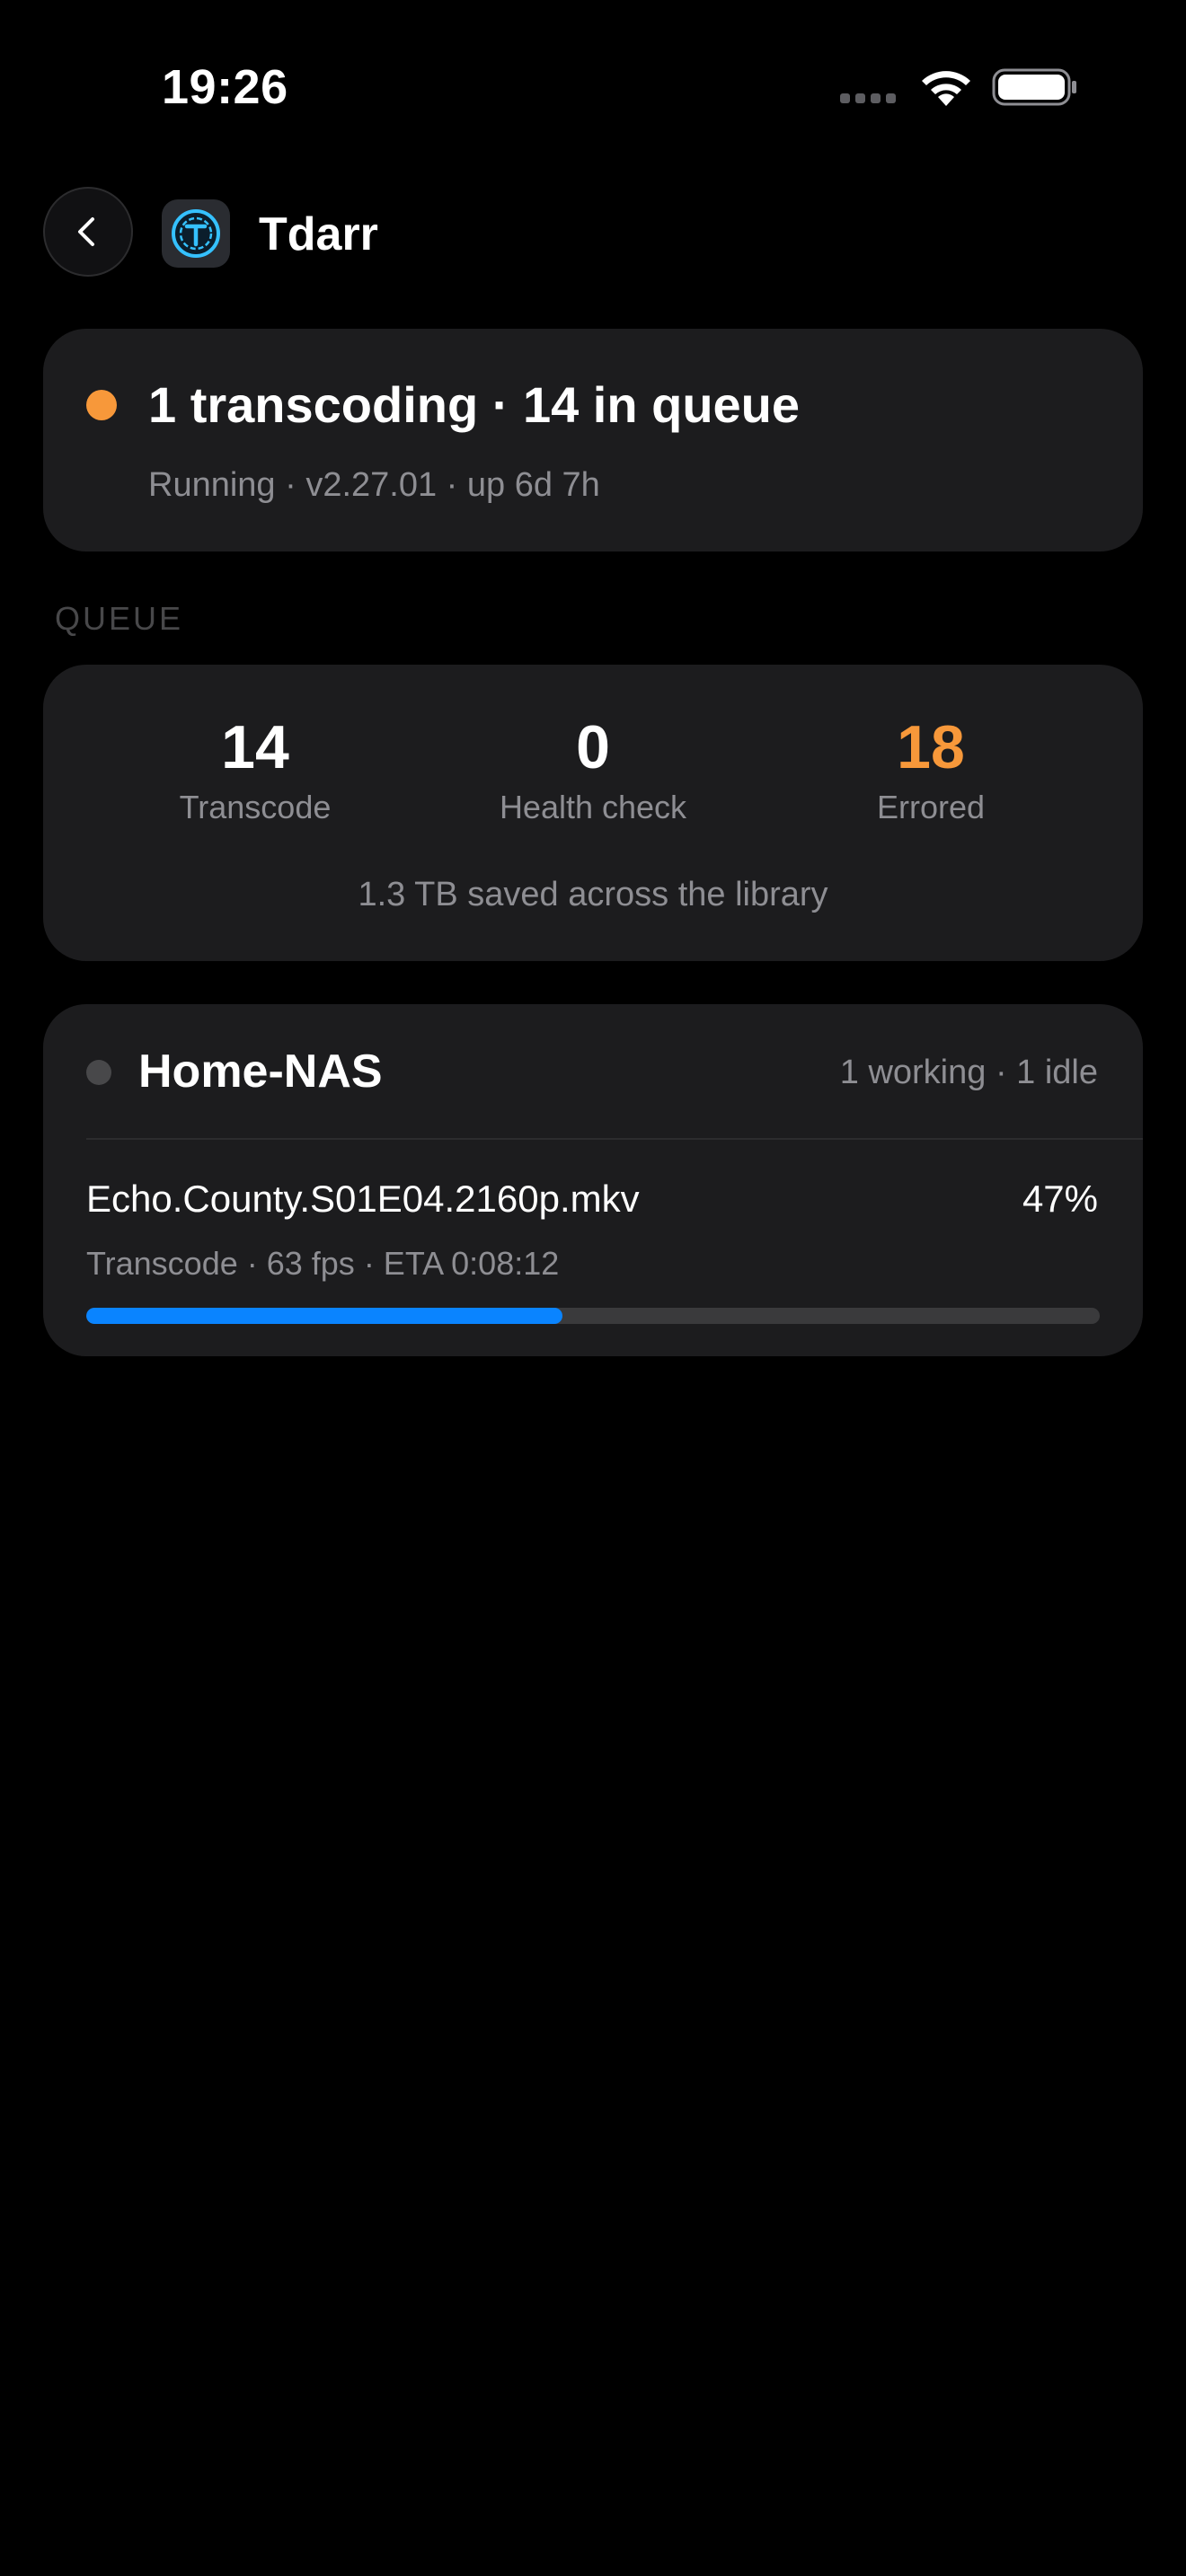  I want to click on node-status-dot, so click(98, 1072).